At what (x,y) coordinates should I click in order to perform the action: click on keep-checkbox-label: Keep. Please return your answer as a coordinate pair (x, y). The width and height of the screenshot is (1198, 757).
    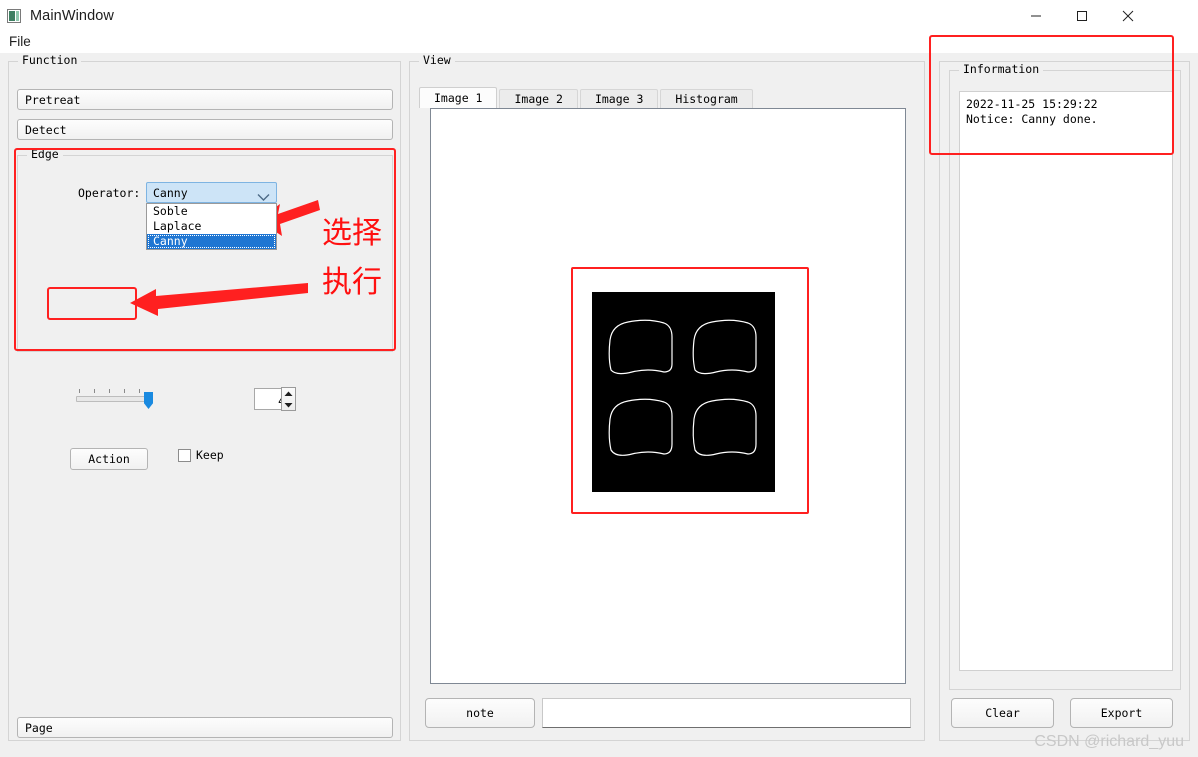
    Looking at the image, I should click on (210, 455).